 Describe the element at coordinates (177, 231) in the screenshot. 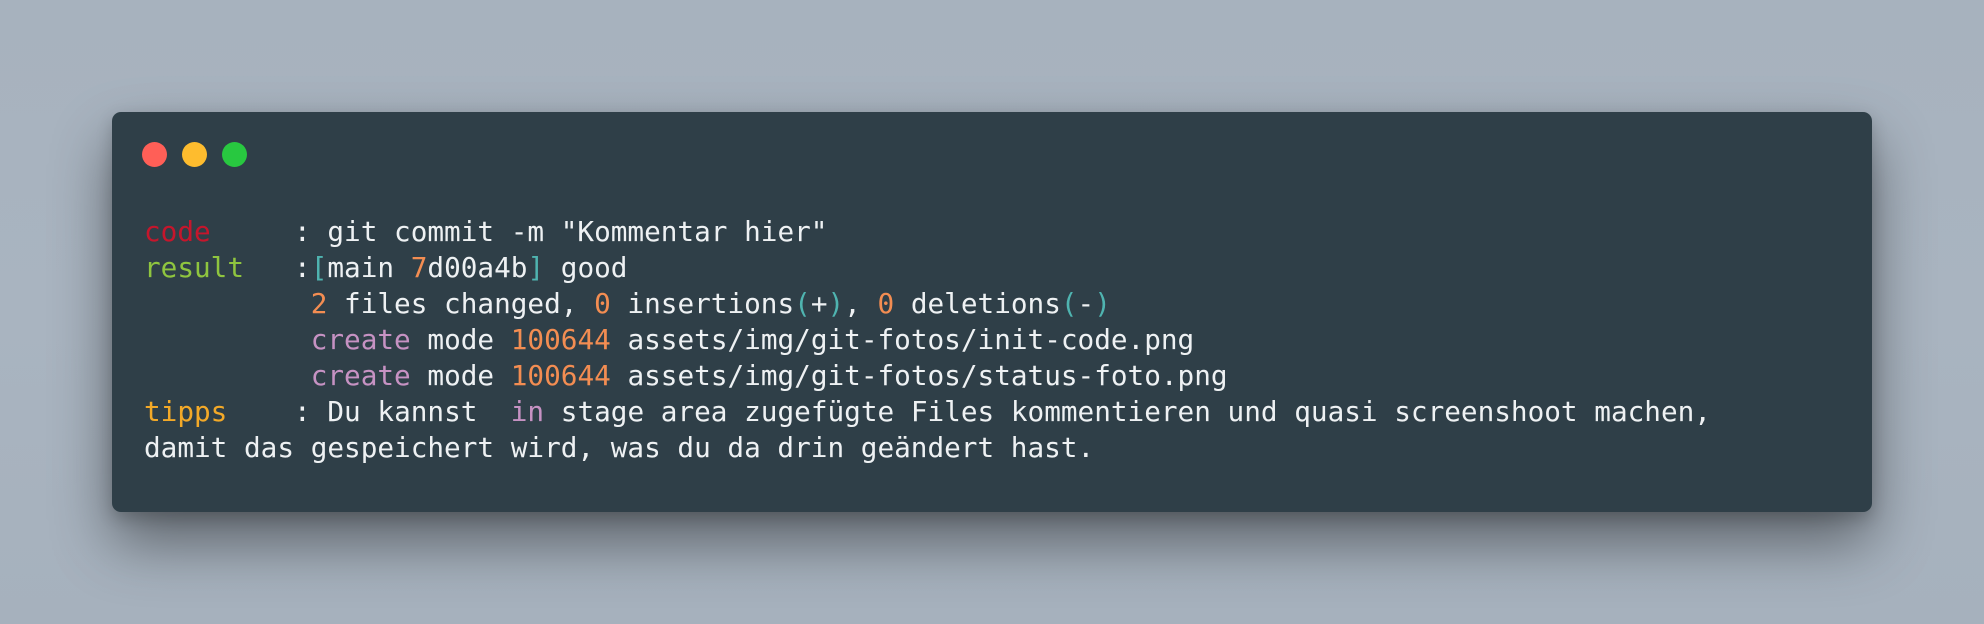

I see `code-key: code` at that location.